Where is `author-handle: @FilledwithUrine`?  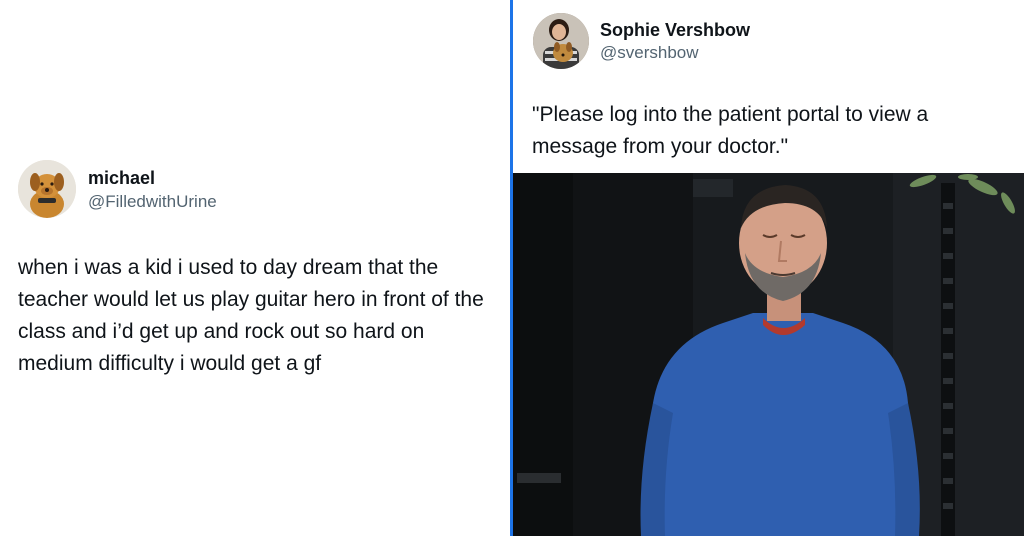 author-handle: @FilledwithUrine is located at coordinates (152, 202).